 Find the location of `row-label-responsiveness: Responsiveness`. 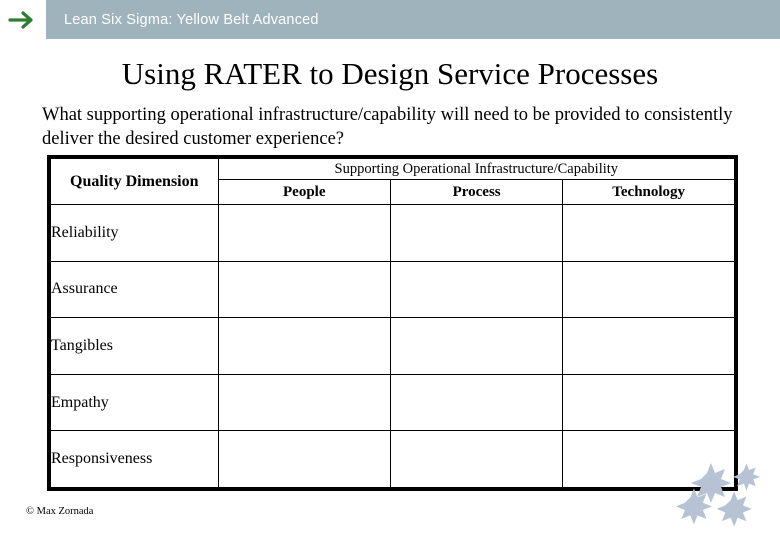

row-label-responsiveness: Responsiveness is located at coordinates (134, 459).